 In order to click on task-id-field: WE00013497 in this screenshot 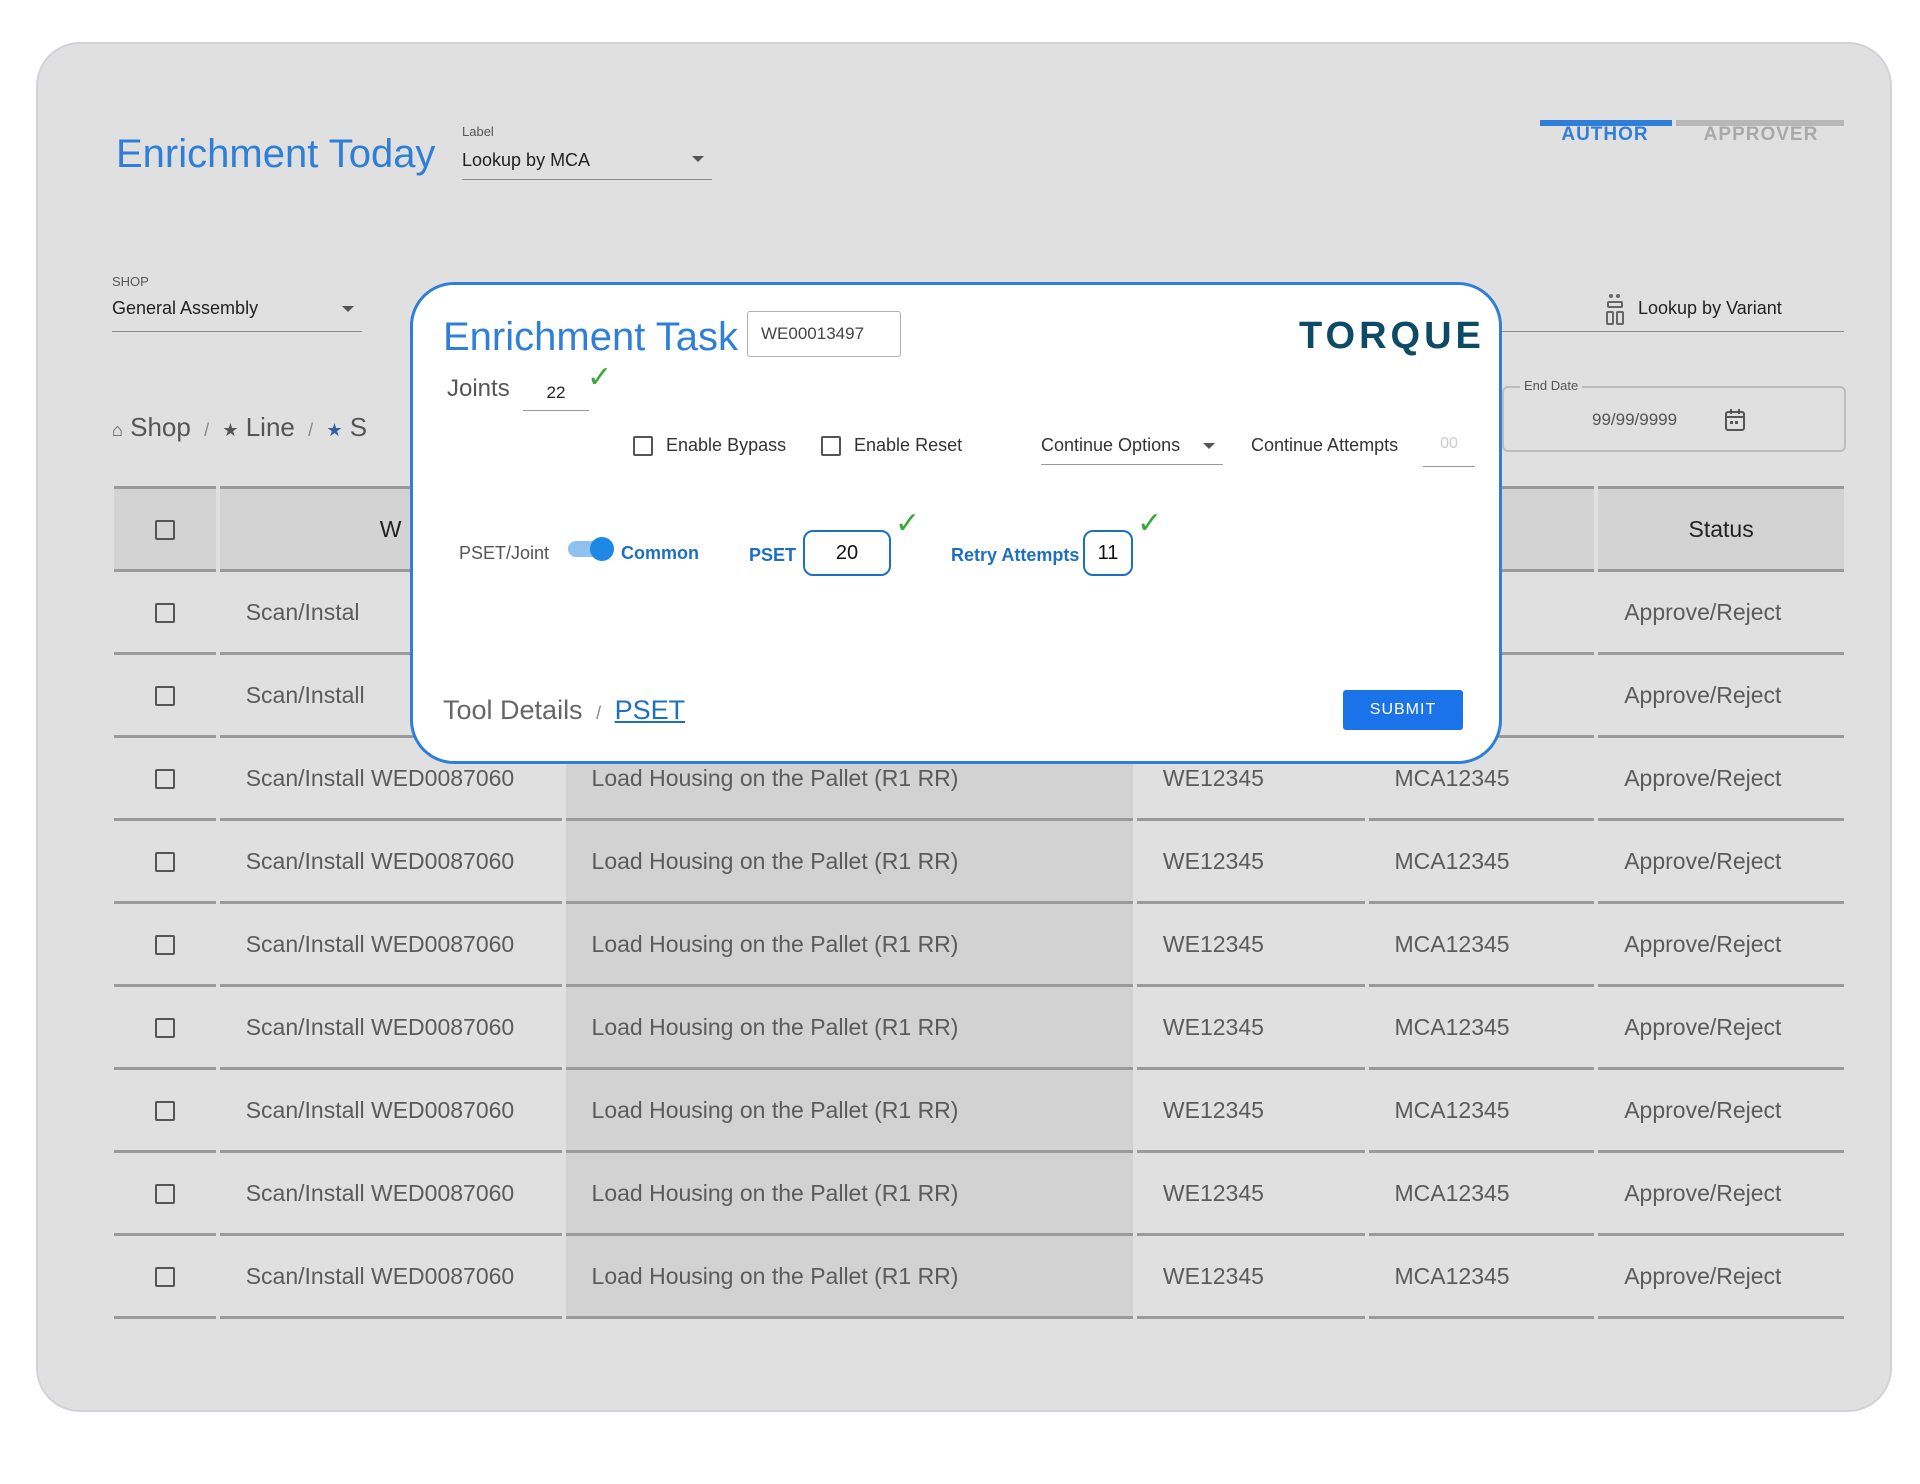, I will do `click(824, 334)`.